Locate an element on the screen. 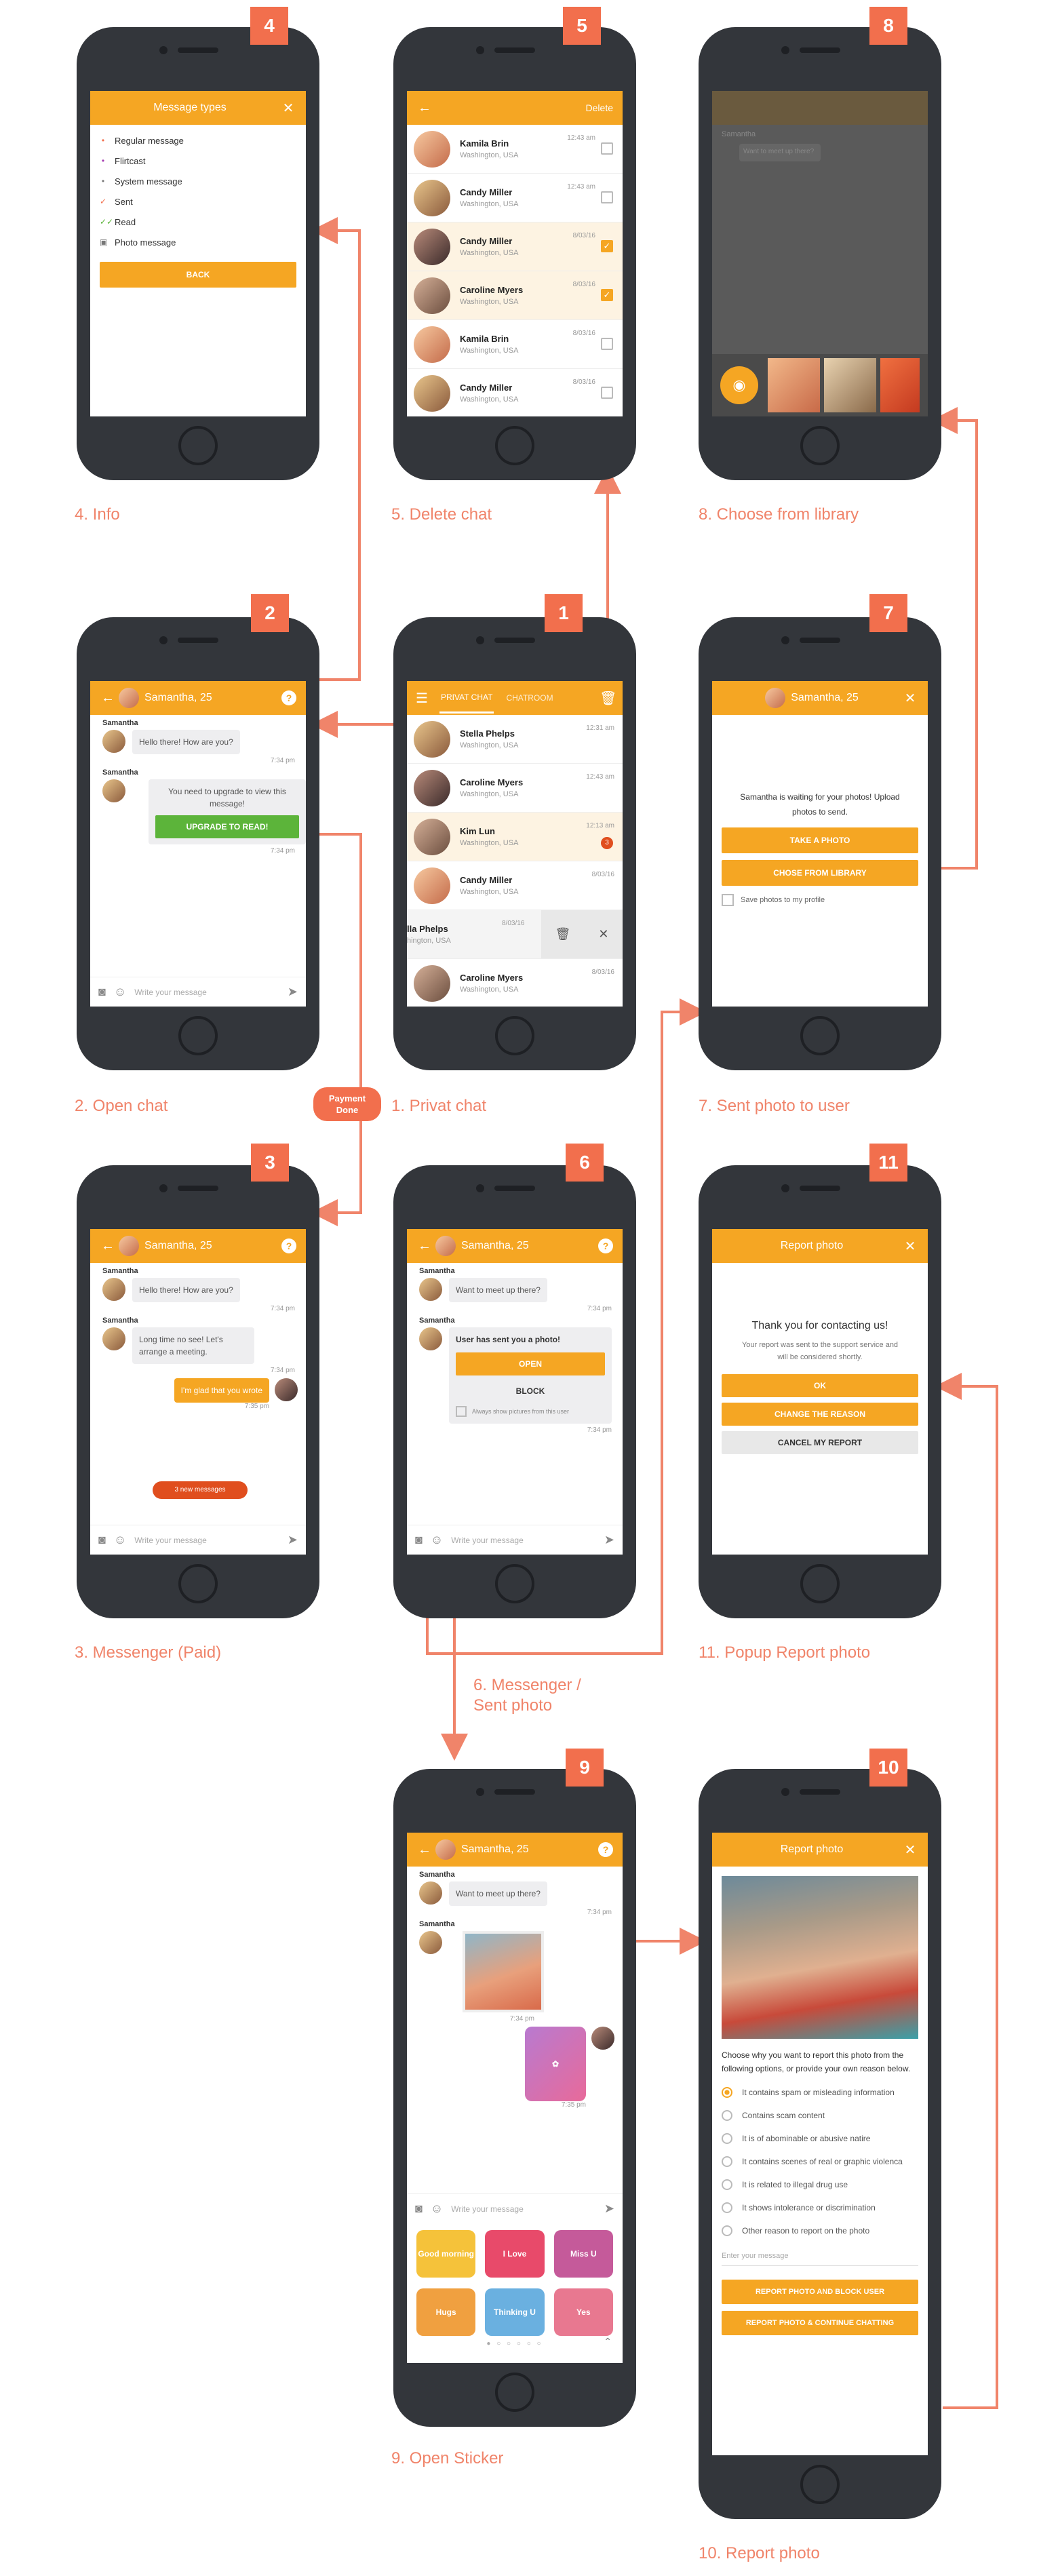 This screenshot has height=2576, width=1039. report-option: It is of abominable or abusive natire is located at coordinates (820, 2138).